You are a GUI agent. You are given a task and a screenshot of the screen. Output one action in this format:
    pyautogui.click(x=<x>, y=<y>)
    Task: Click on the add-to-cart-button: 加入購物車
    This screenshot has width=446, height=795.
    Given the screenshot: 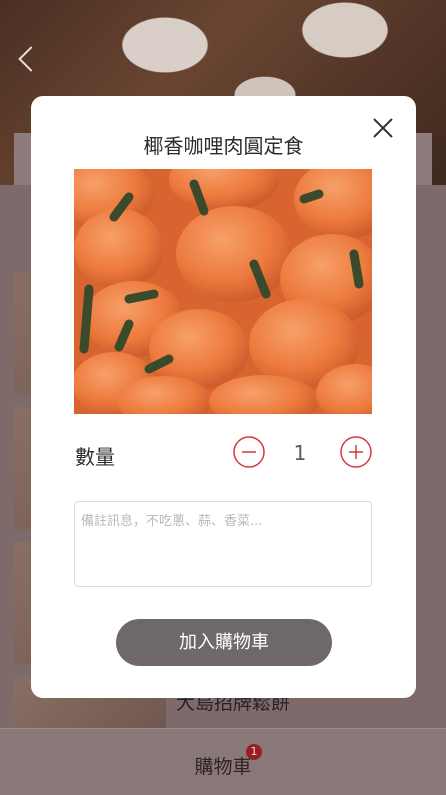 What is the action you would take?
    pyautogui.click(x=224, y=642)
    